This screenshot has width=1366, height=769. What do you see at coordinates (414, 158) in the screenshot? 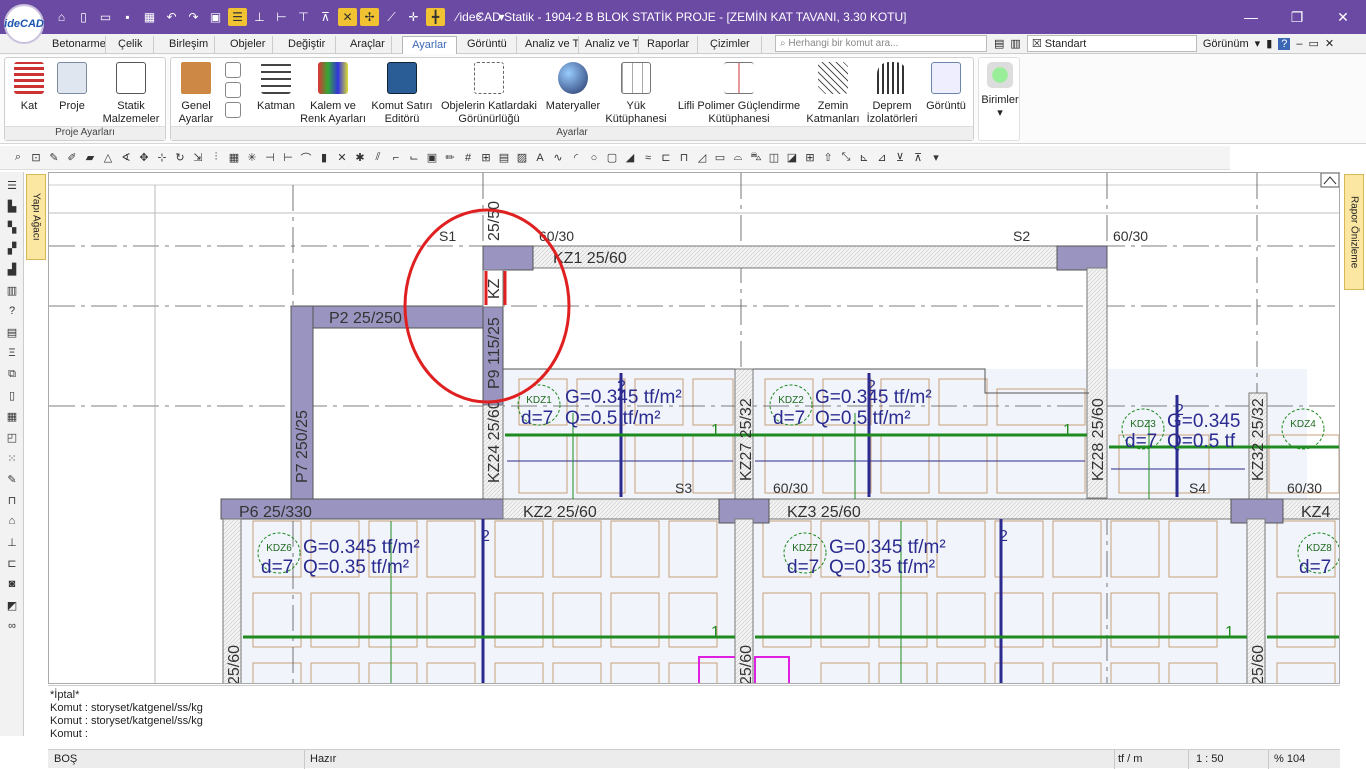
I see `corner2-icon: ⌙` at bounding box center [414, 158].